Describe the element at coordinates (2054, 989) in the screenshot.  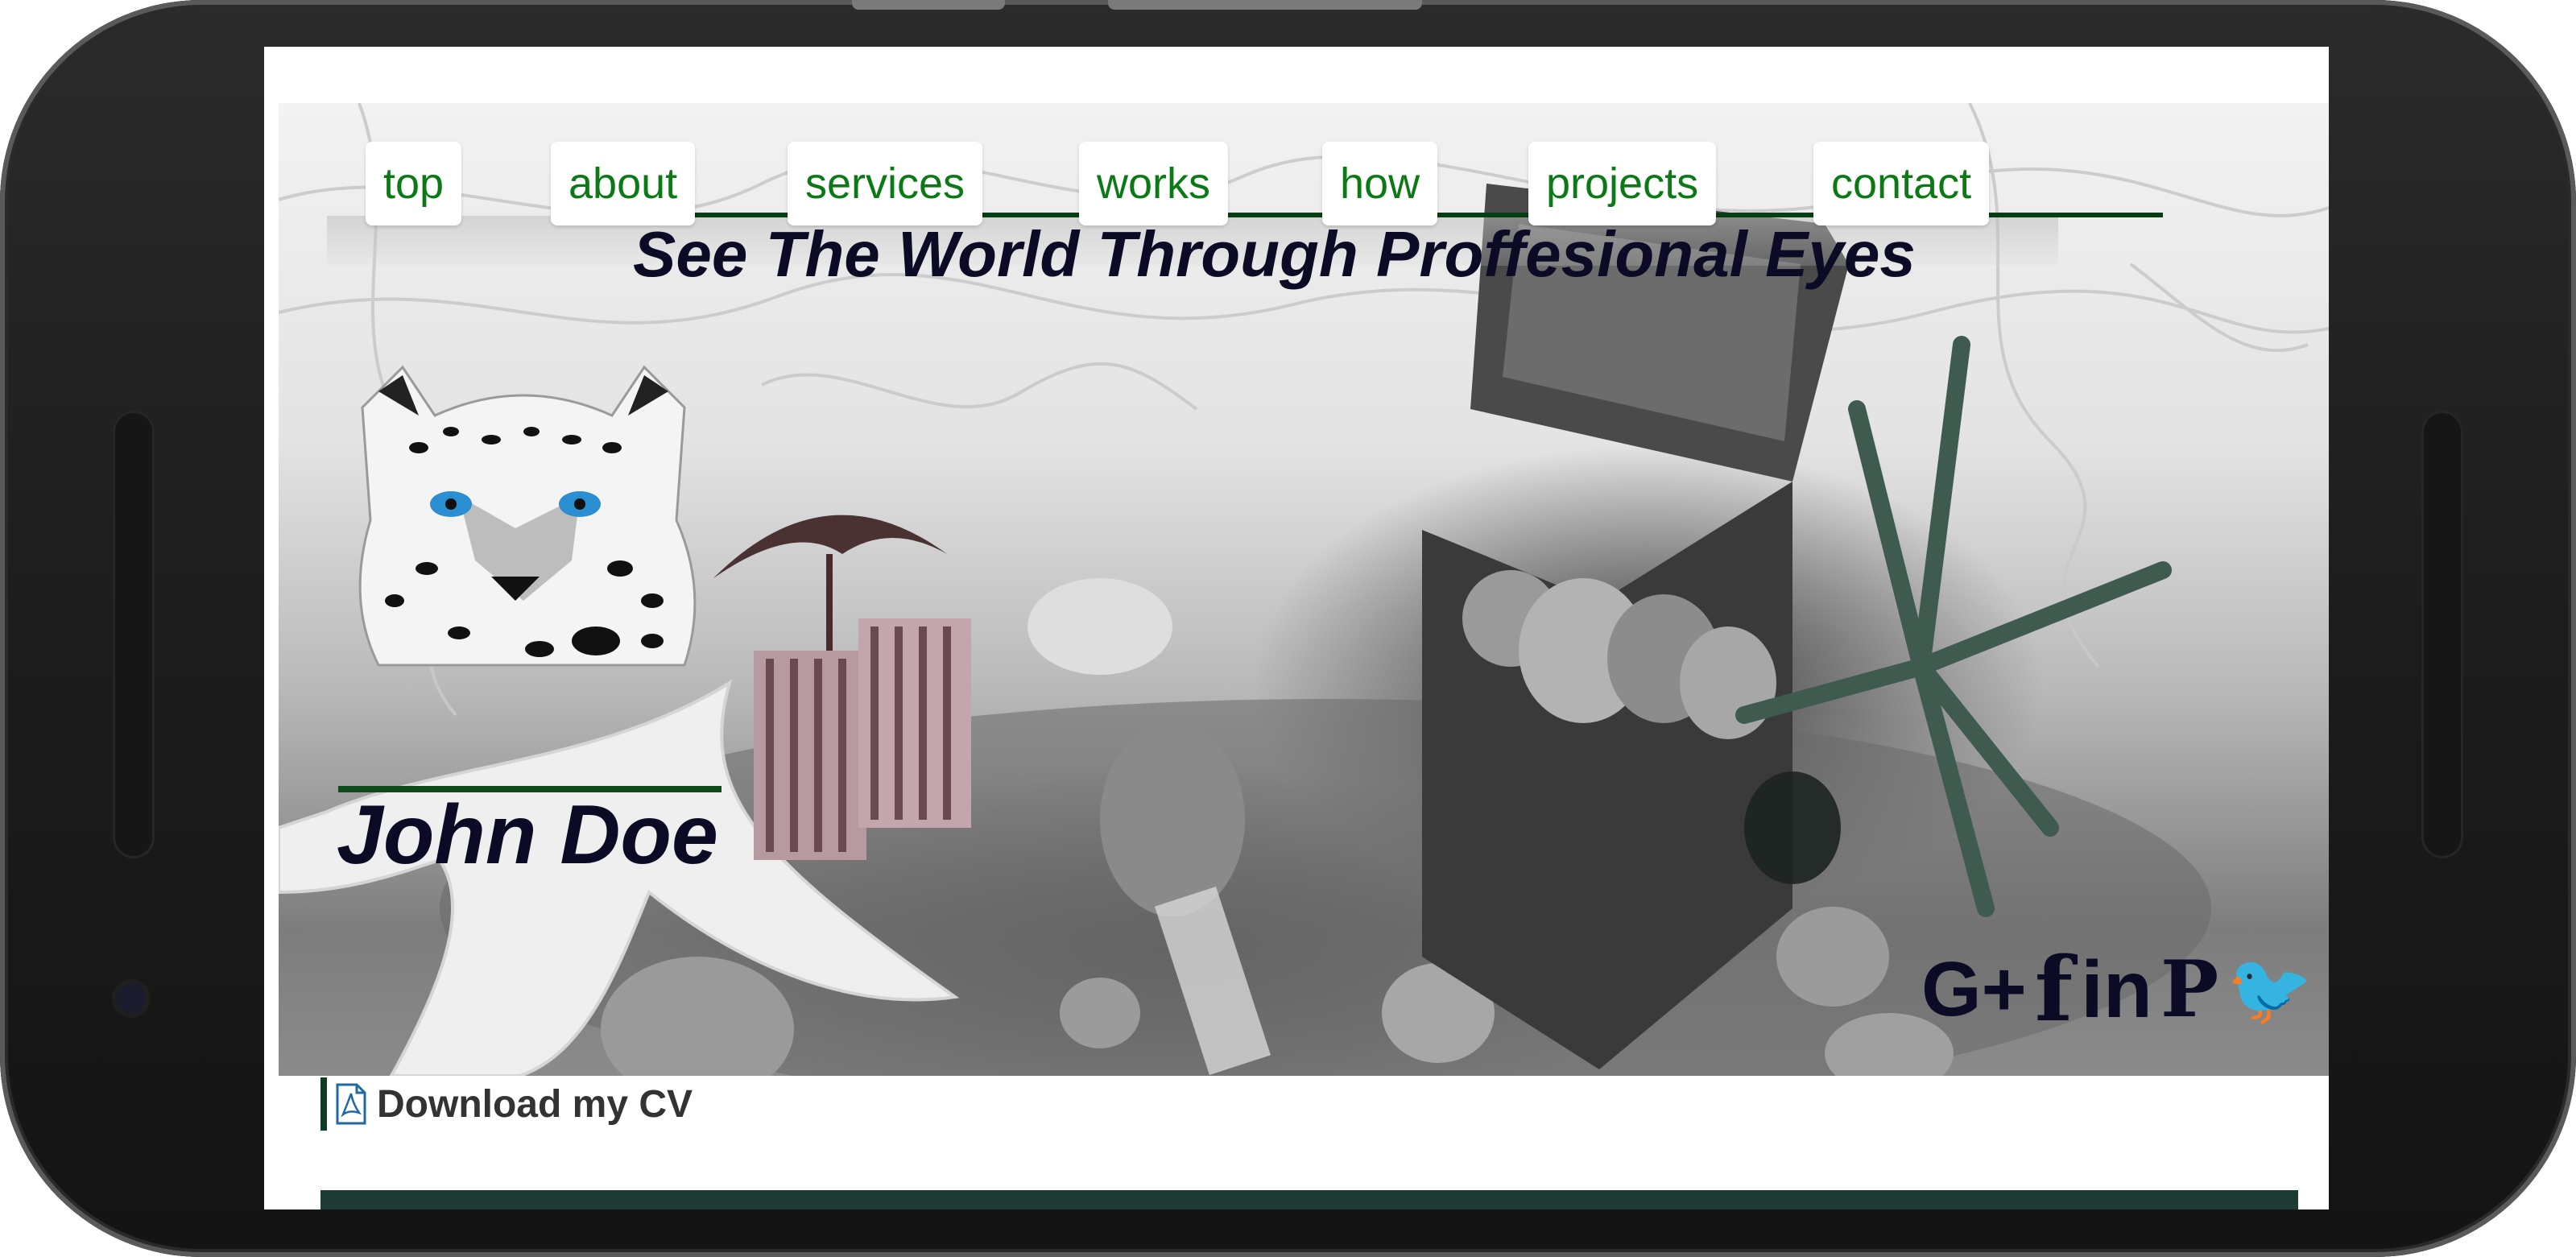
I see `facebook-icon: f` at that location.